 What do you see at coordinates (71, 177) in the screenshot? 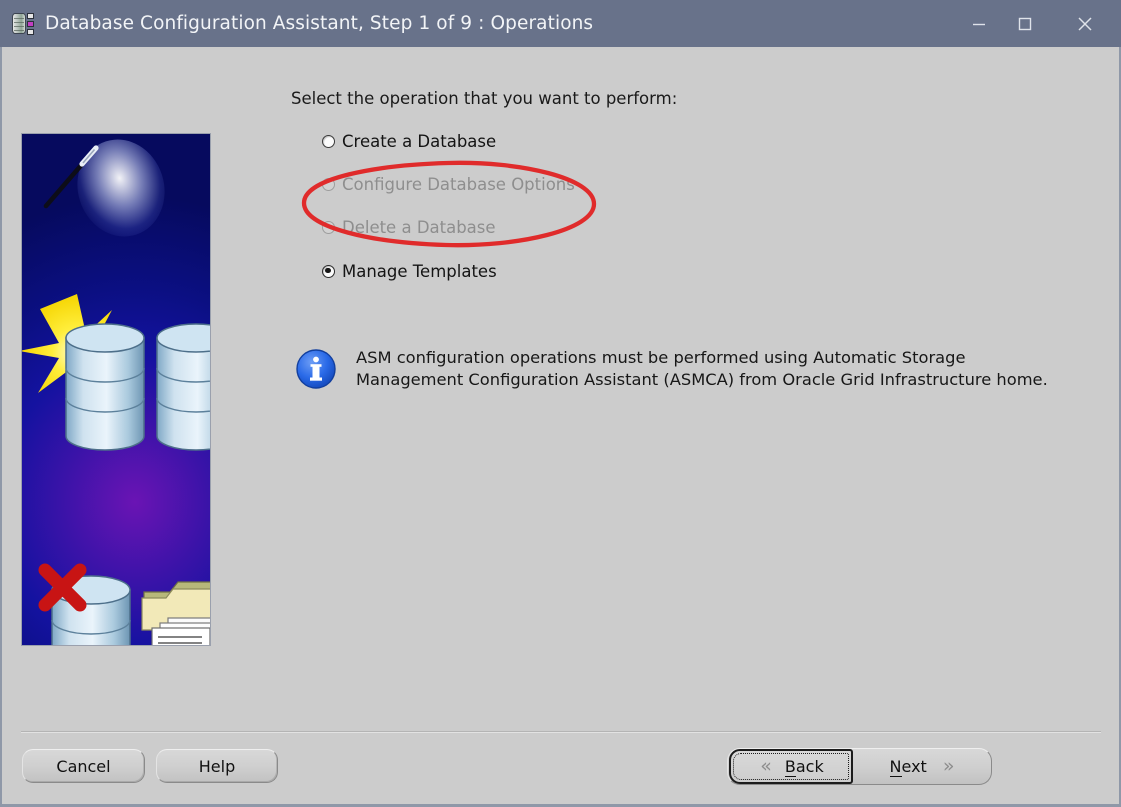
I see `magic-wand-icon` at bounding box center [71, 177].